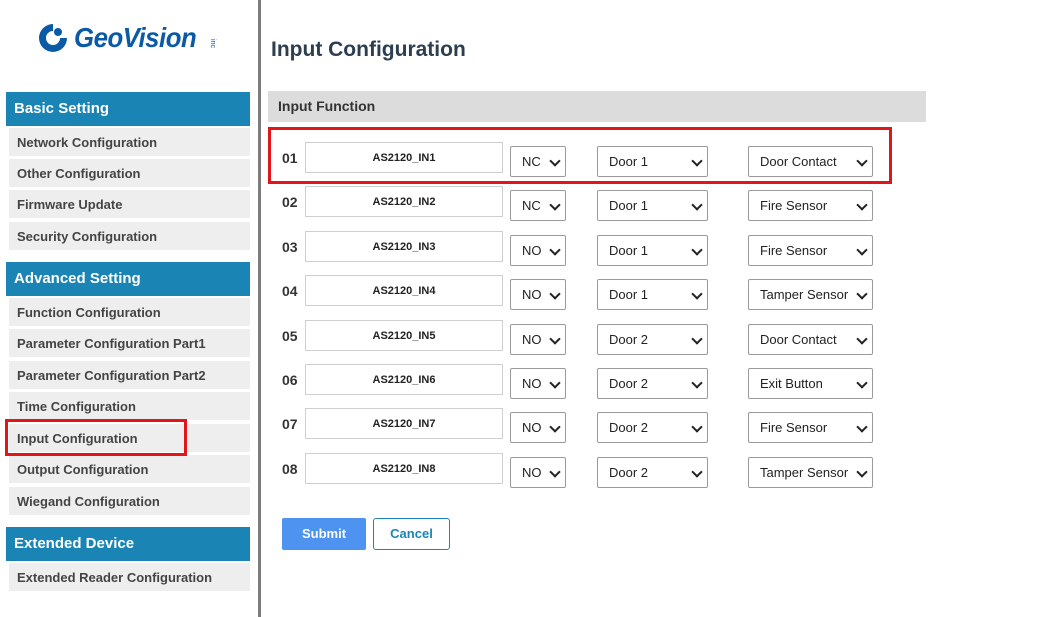 This screenshot has height=617, width=1060. I want to click on sidebar-item-output-configuration: Output Configuration, so click(129, 470).